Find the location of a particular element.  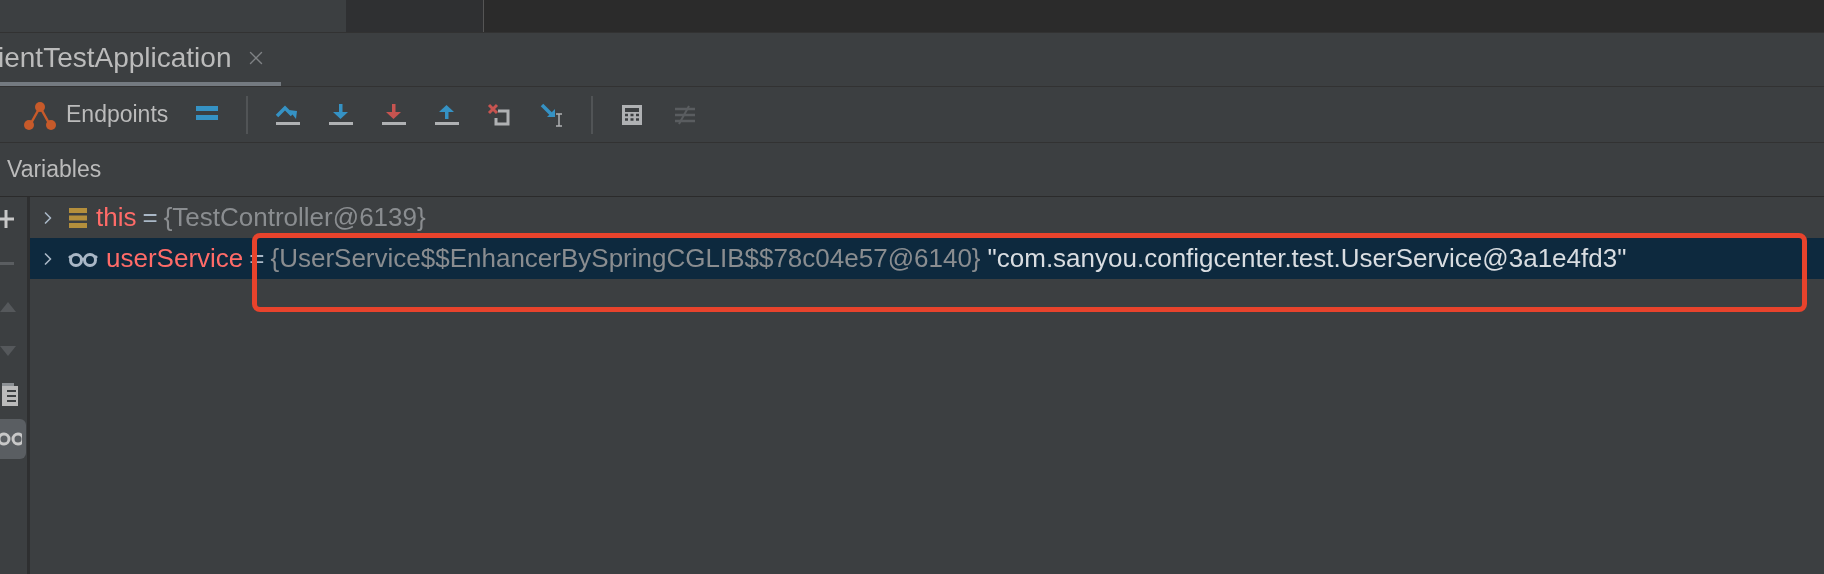

equals-sign: = is located at coordinates (150, 217).